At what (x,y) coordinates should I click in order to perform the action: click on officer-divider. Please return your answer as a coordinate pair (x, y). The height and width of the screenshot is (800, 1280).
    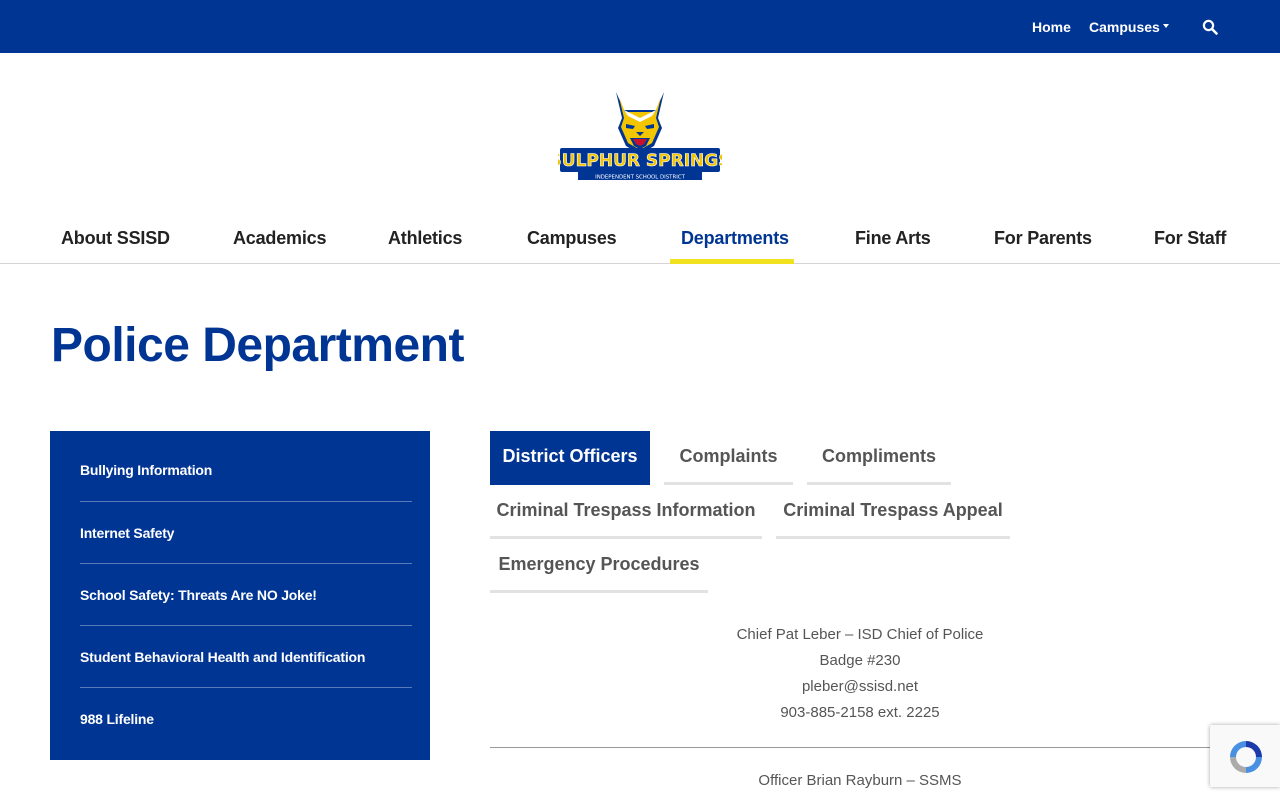
    Looking at the image, I should click on (860, 747).